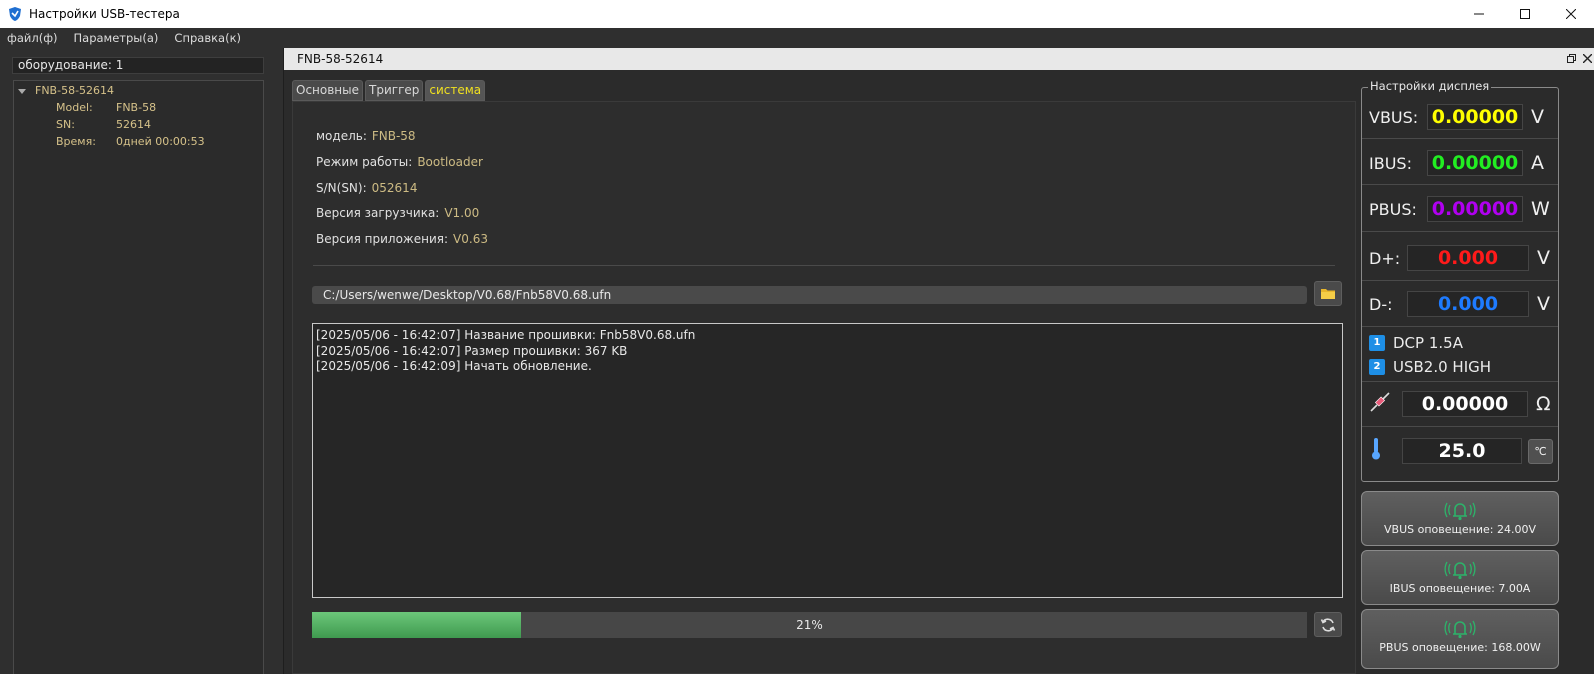 This screenshot has height=674, width=1594. I want to click on info-value: FNB-58, so click(393, 136).